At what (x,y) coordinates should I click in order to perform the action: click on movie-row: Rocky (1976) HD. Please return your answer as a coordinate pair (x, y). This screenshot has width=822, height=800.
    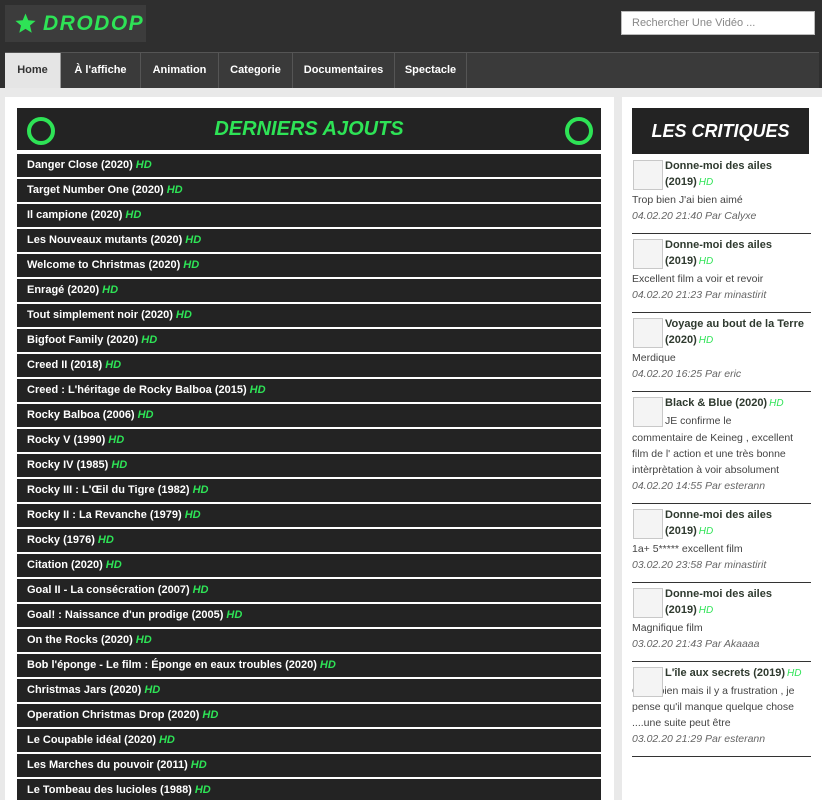
    Looking at the image, I should click on (309, 540).